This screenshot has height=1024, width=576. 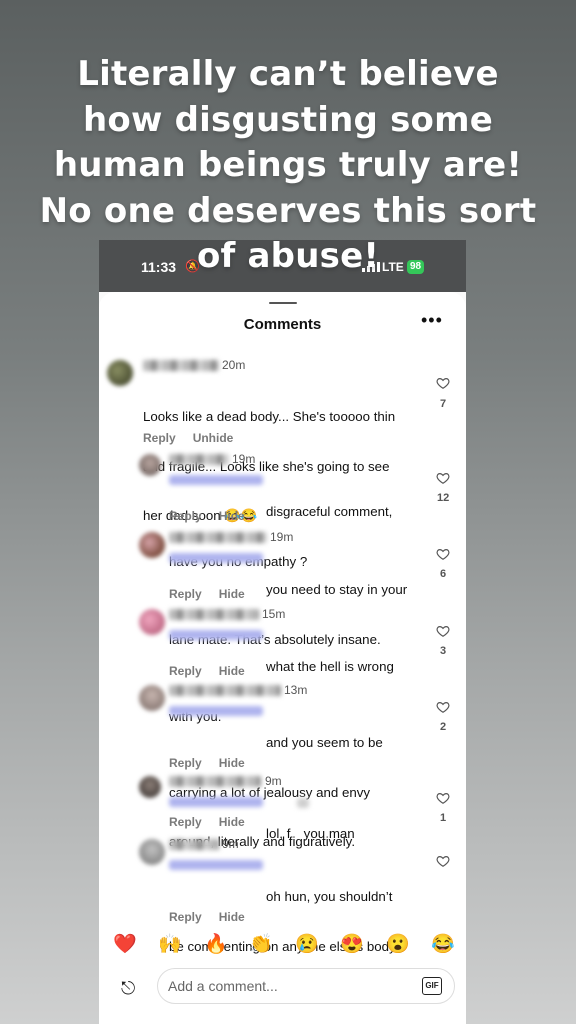 What do you see at coordinates (288, 945) in the screenshot?
I see `emoji-reaction-bar: ❤️ 🙌 🔥 👏 😢 😍 😮 😂` at bounding box center [288, 945].